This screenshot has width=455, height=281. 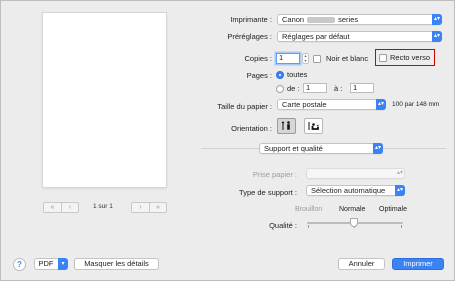 I want to click on pdf-menu-button: PDF ▾, so click(x=51, y=264).